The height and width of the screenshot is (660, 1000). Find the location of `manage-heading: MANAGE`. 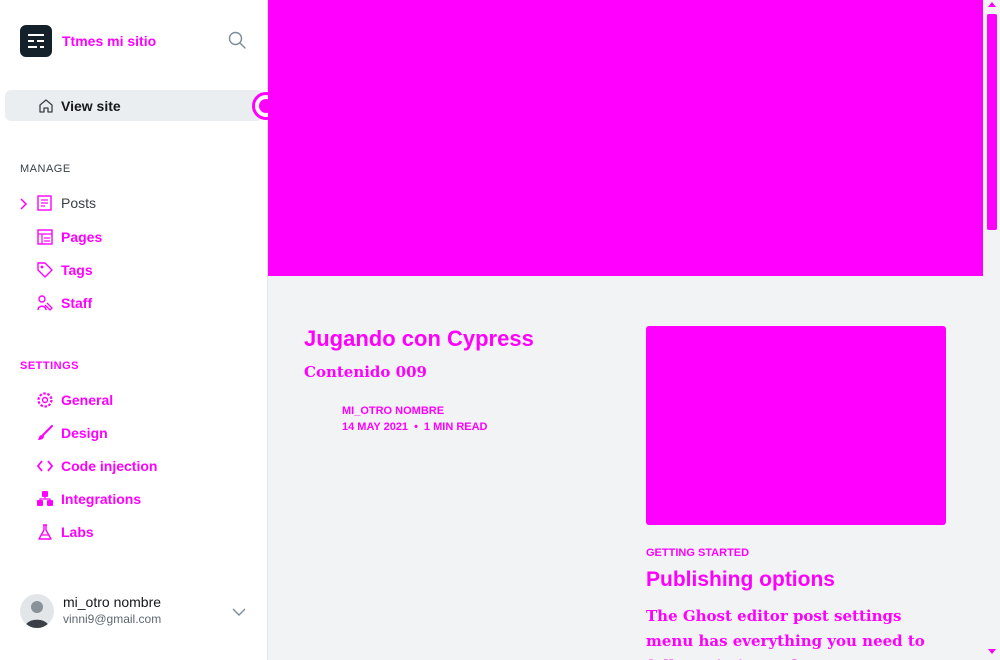

manage-heading: MANAGE is located at coordinates (45, 169).